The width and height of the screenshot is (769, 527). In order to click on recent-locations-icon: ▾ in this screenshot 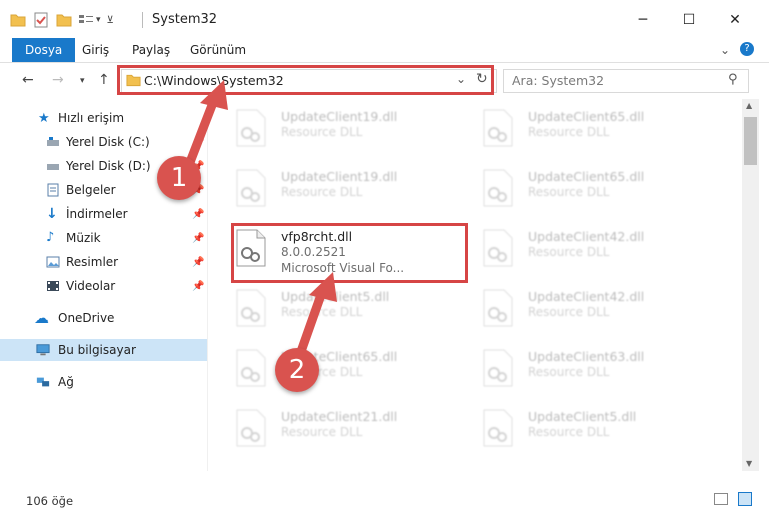, I will do `click(82, 81)`.